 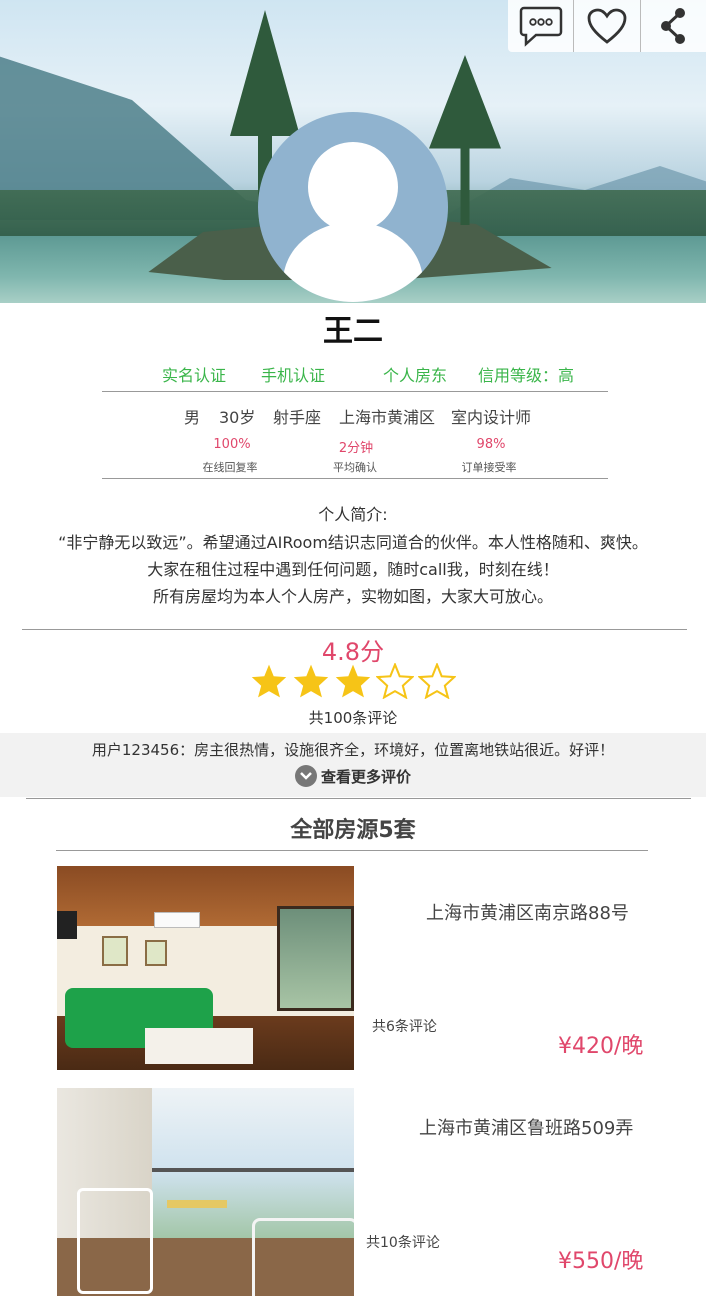 I want to click on chat-bubble-icon, so click(x=540, y=26).